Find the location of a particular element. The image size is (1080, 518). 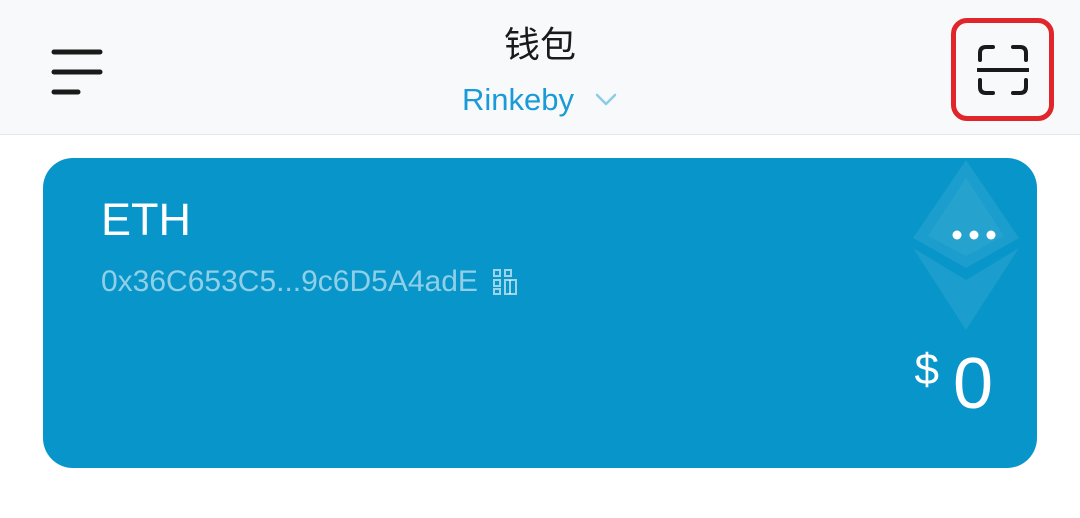

more-options-button is located at coordinates (974, 235).